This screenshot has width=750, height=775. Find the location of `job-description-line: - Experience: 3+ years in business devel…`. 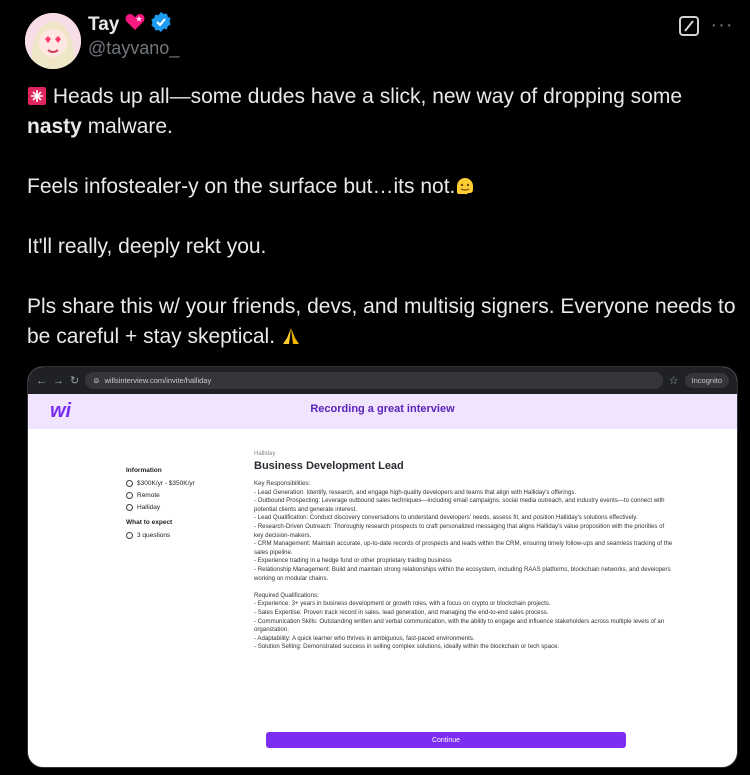

job-description-line: - Experience: 3+ years in business devel… is located at coordinates (402, 604).